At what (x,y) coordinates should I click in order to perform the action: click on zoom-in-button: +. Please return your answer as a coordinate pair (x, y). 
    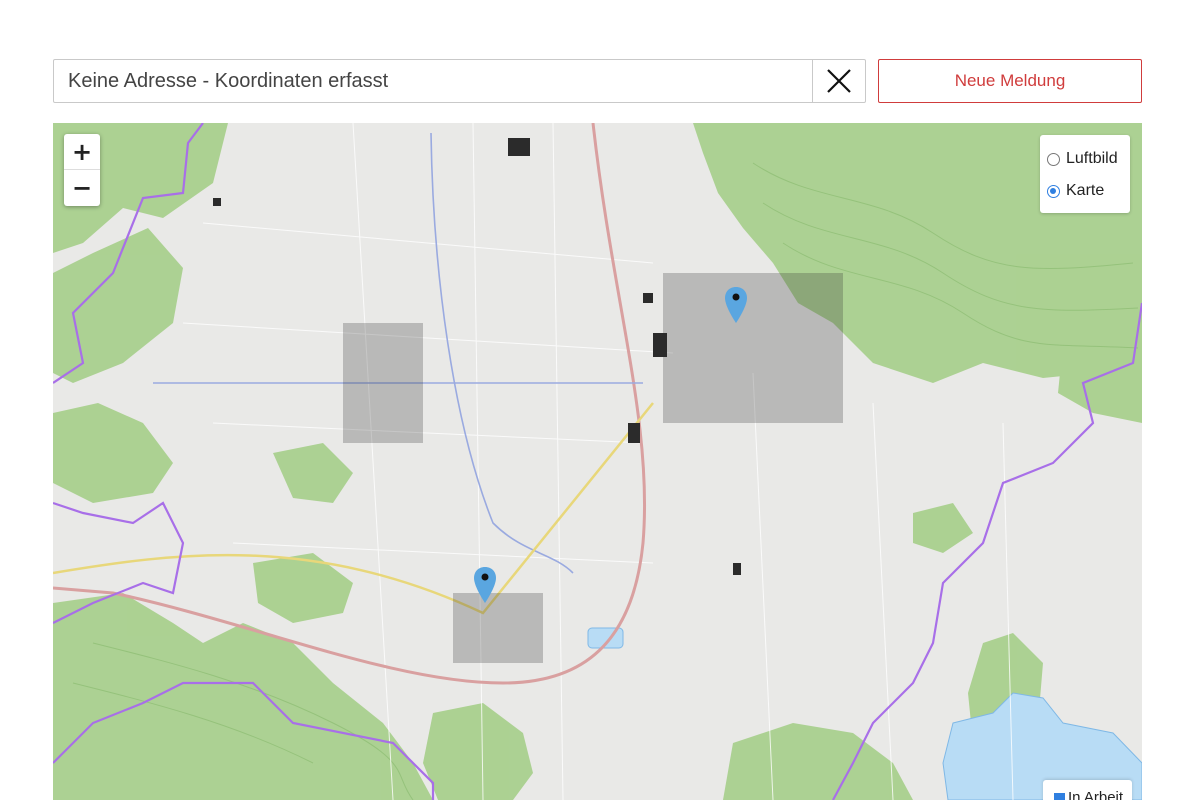
    Looking at the image, I should click on (82, 152).